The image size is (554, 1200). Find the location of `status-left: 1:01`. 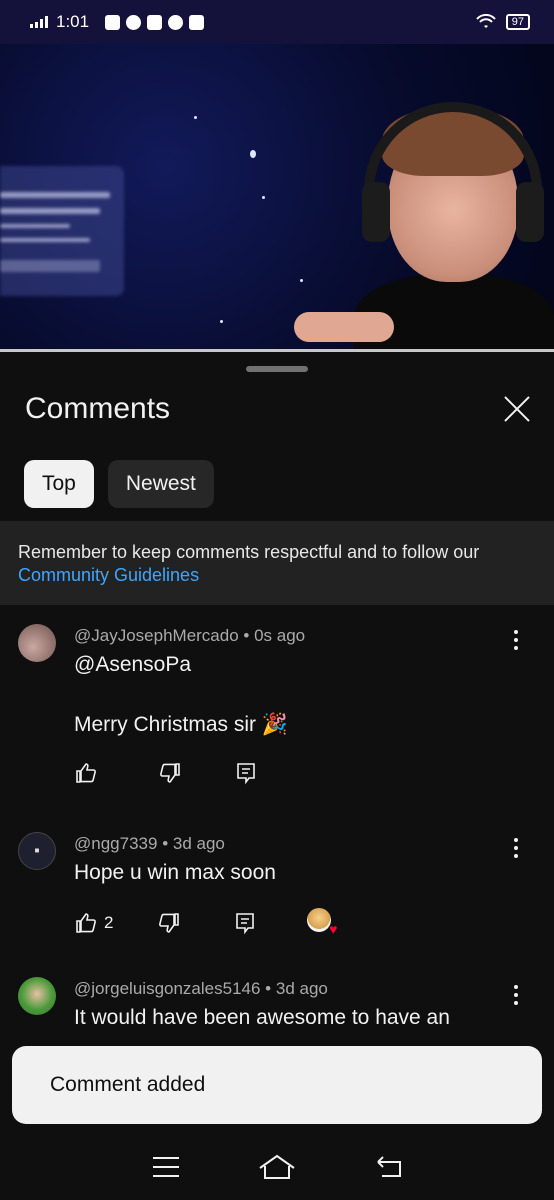

status-left: 1:01 is located at coordinates (117, 22).